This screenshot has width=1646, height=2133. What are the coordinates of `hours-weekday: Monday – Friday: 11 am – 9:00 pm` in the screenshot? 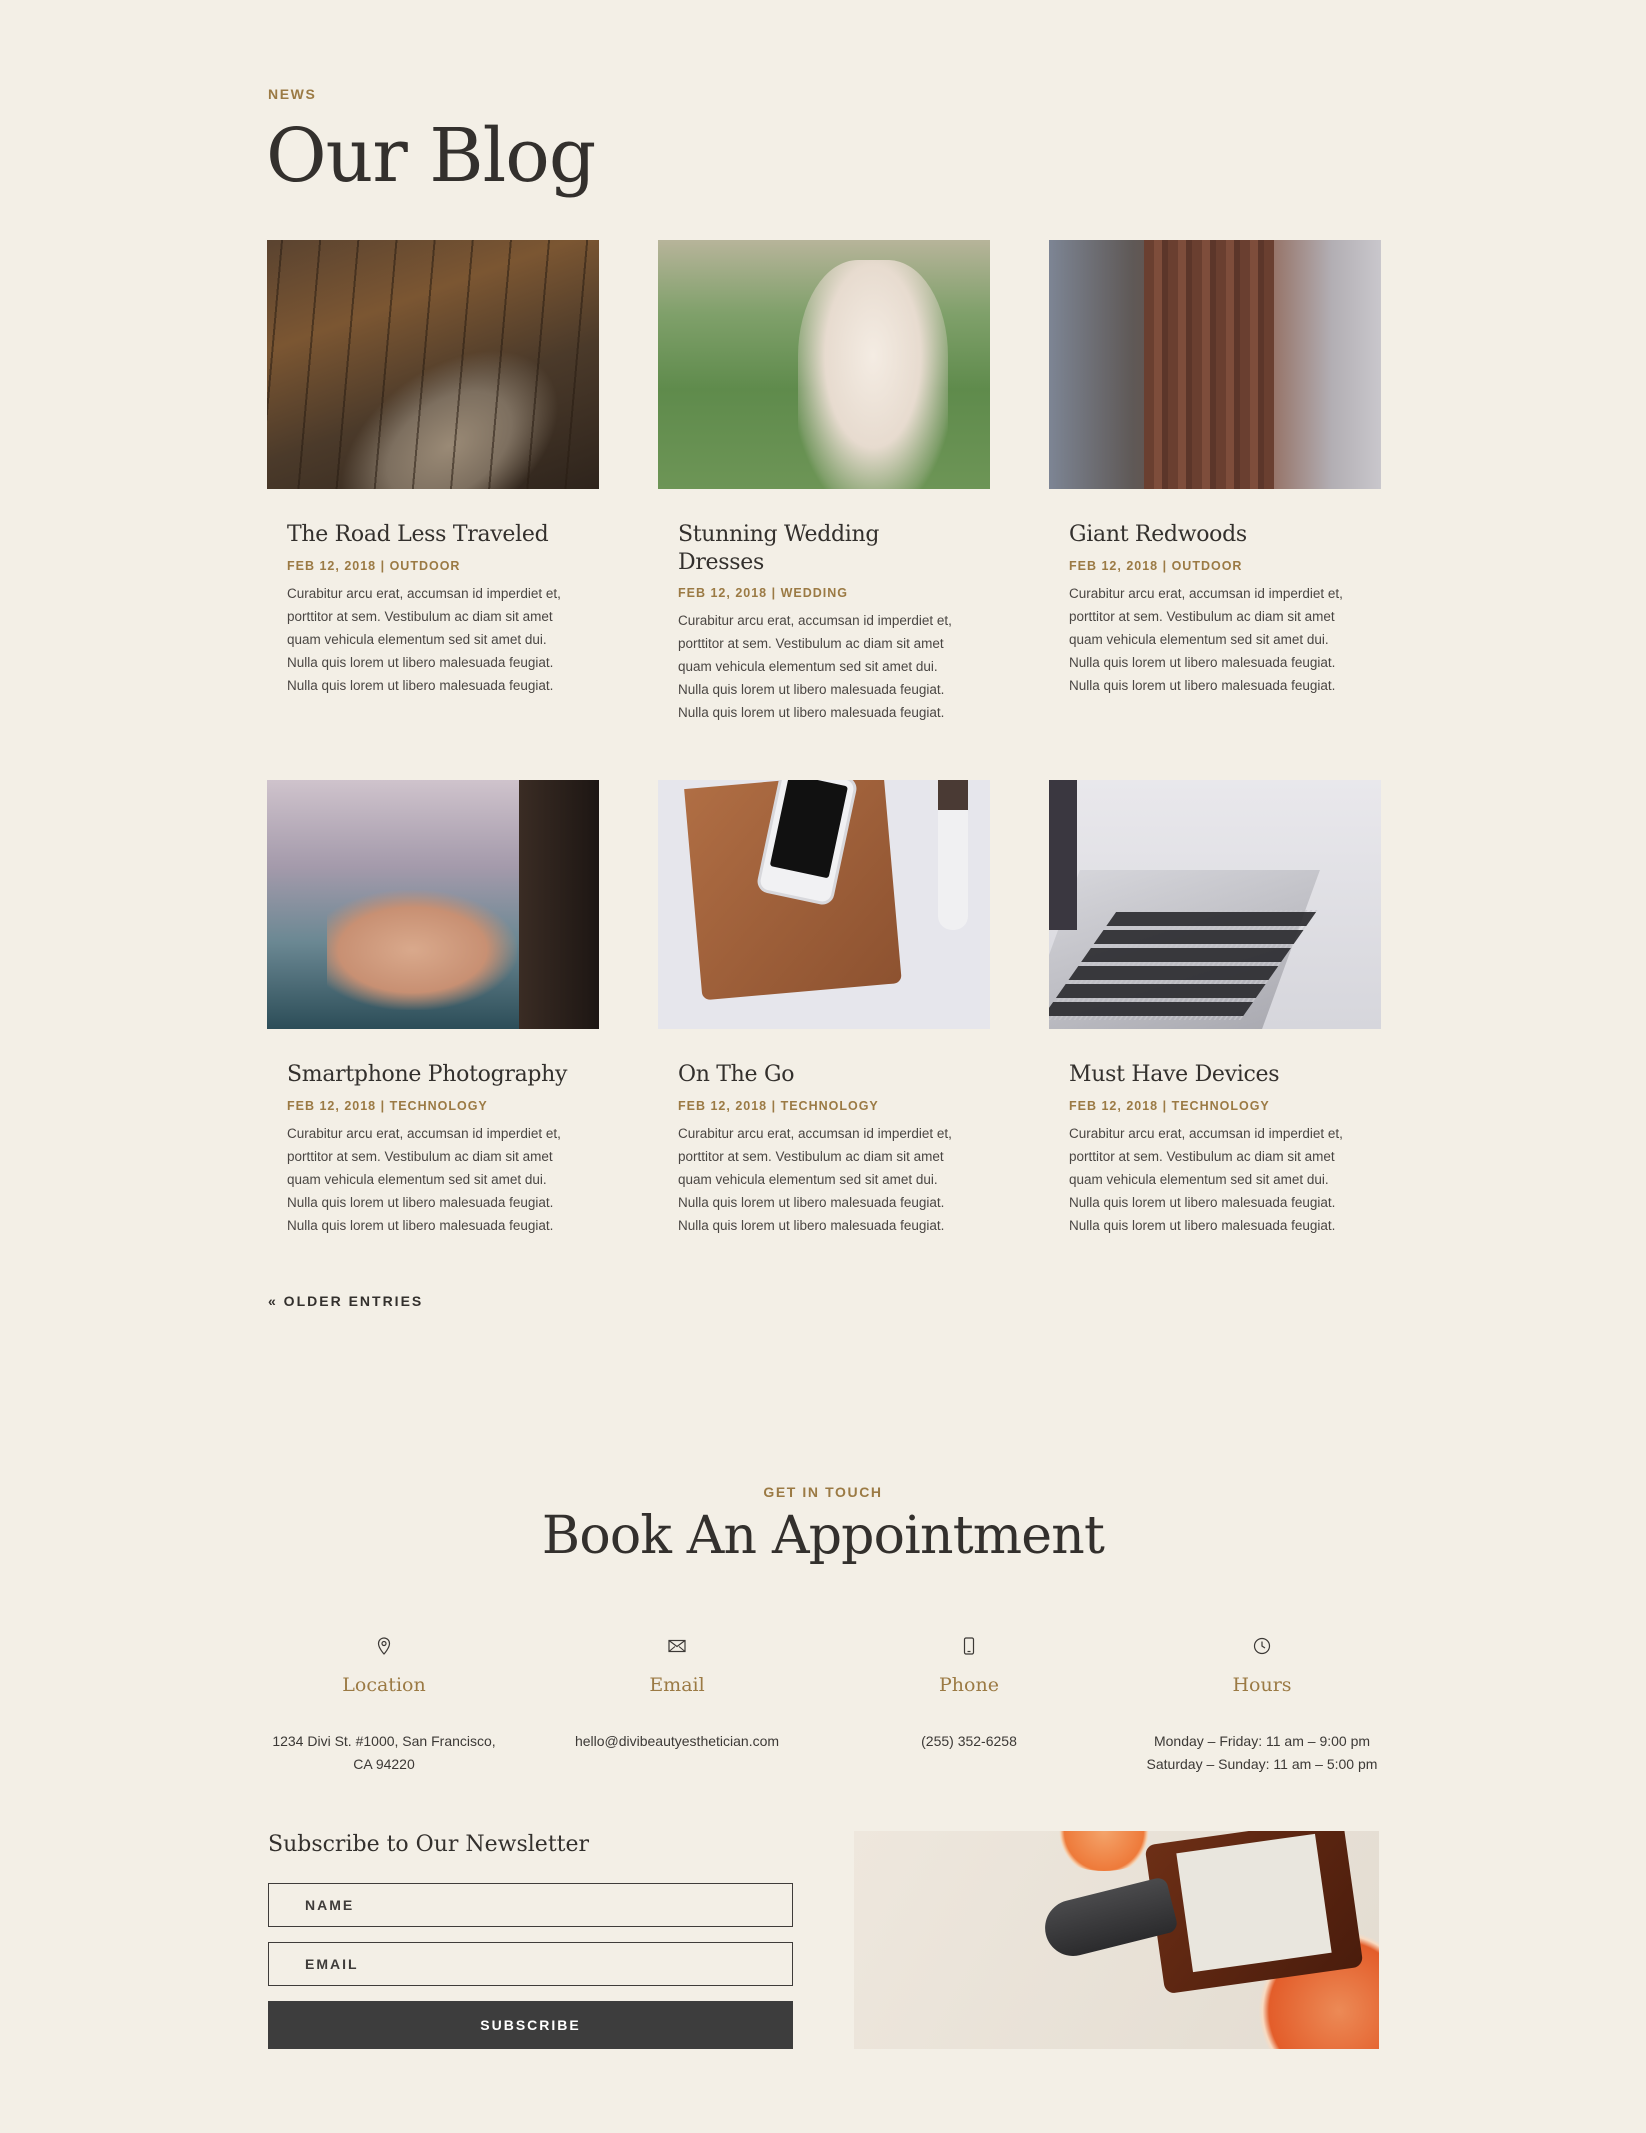 It's located at (1262, 1741).